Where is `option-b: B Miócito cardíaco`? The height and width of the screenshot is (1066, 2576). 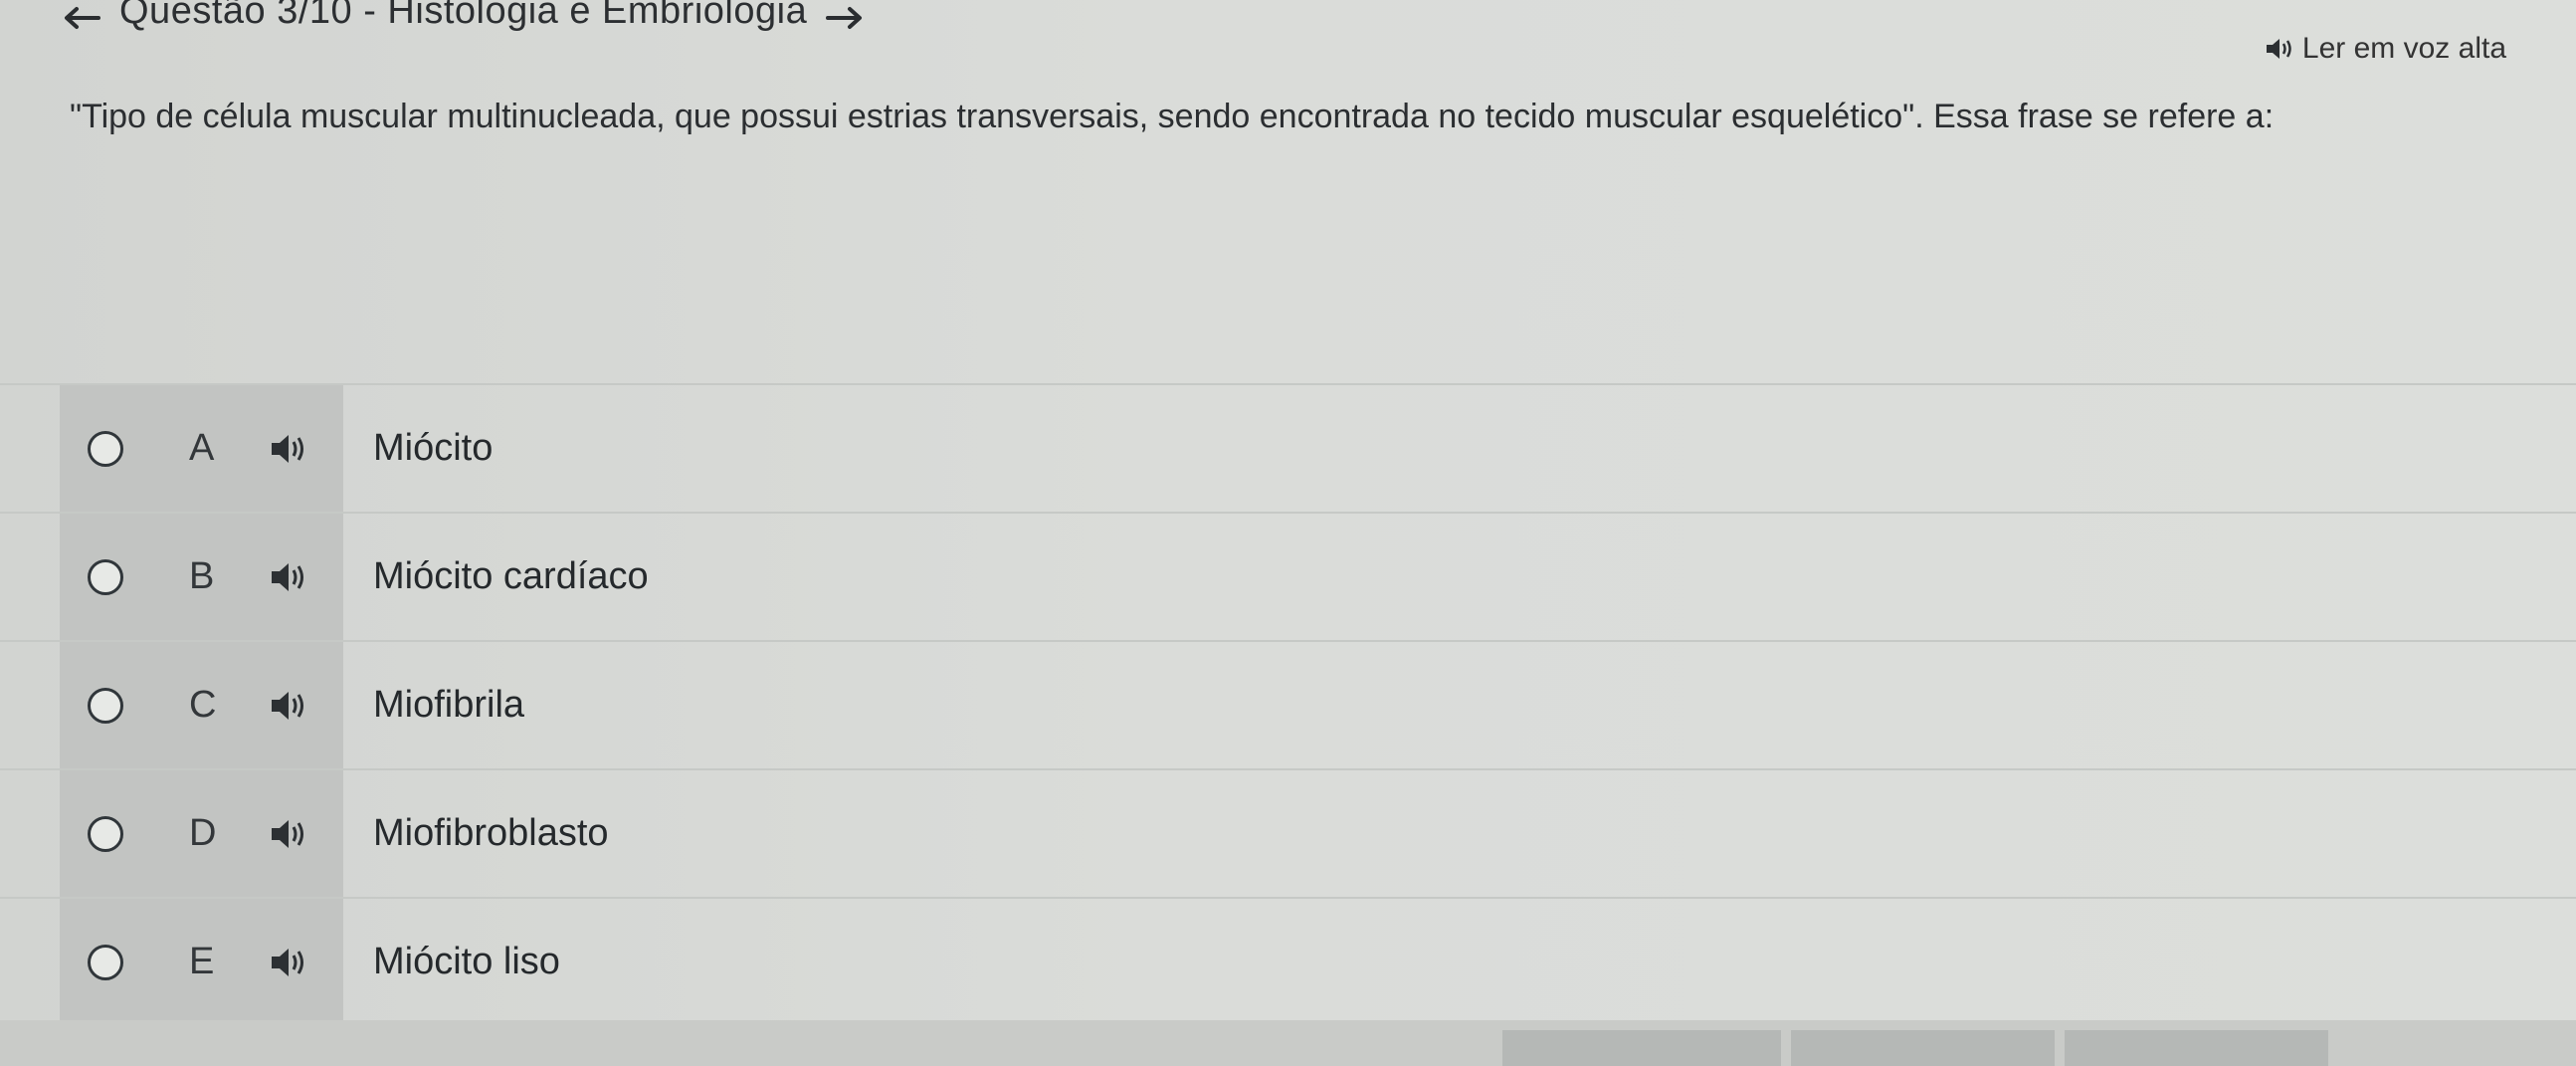 option-b: B Miócito cardíaco is located at coordinates (1288, 576).